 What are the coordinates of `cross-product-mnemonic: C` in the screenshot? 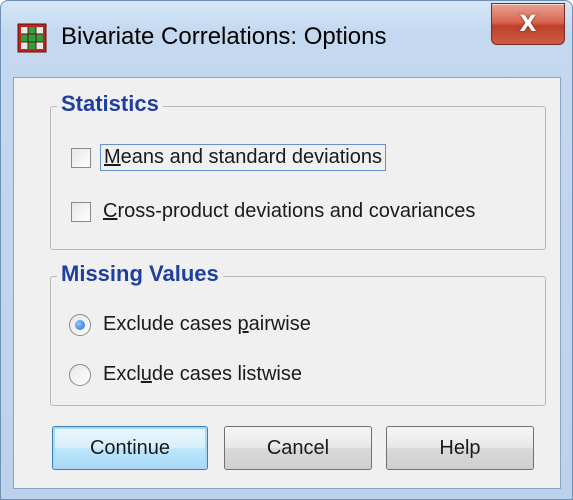 It's located at (110, 211).